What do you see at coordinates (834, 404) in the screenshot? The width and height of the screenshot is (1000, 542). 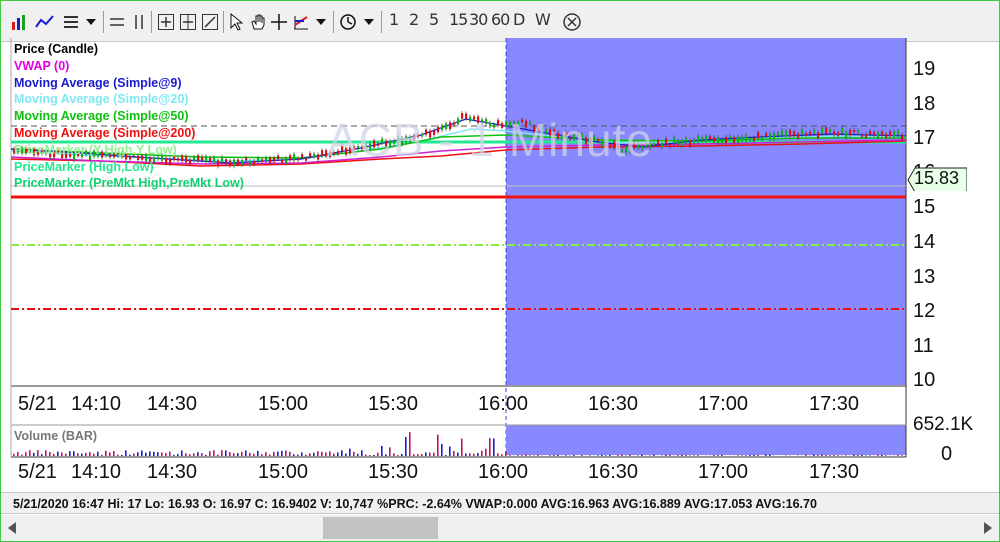 I see `x-tick: 17:30` at bounding box center [834, 404].